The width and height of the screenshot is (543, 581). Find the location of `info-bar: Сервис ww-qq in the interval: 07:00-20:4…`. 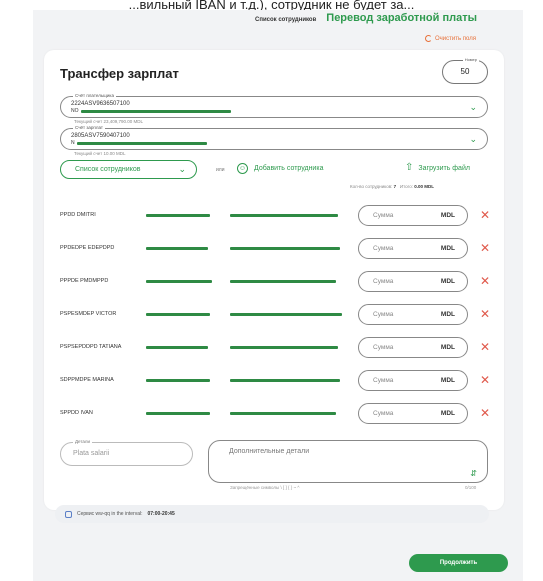

info-bar: Сервис ww-qq in the interval: 07:00-20:4… is located at coordinates (272, 514).